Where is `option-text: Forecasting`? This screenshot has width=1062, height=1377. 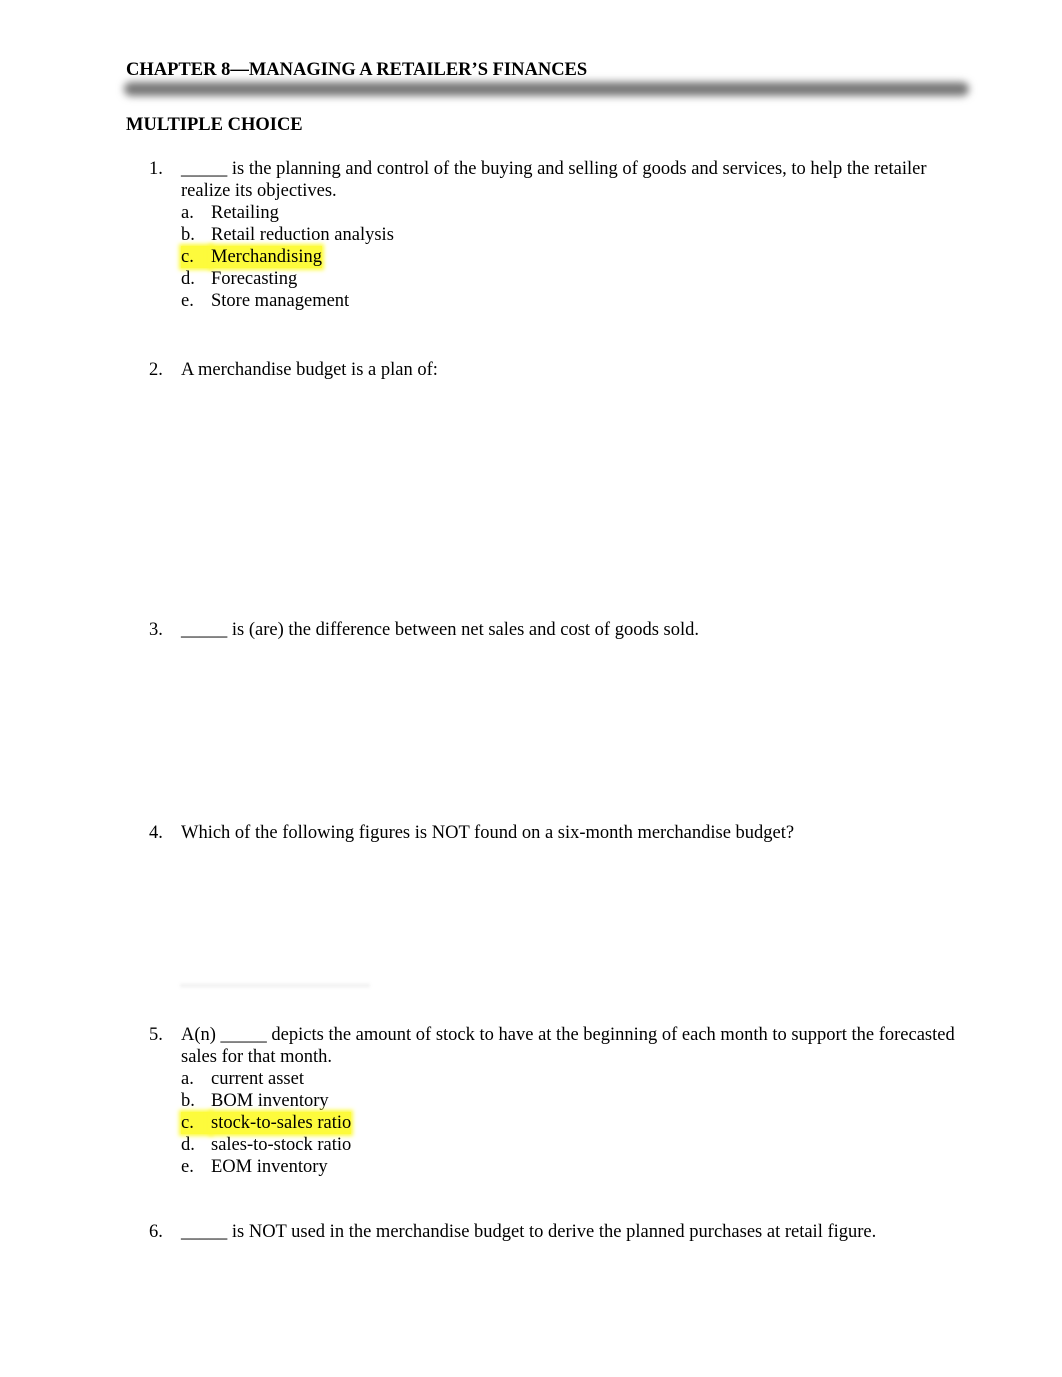 option-text: Forecasting is located at coordinates (254, 279).